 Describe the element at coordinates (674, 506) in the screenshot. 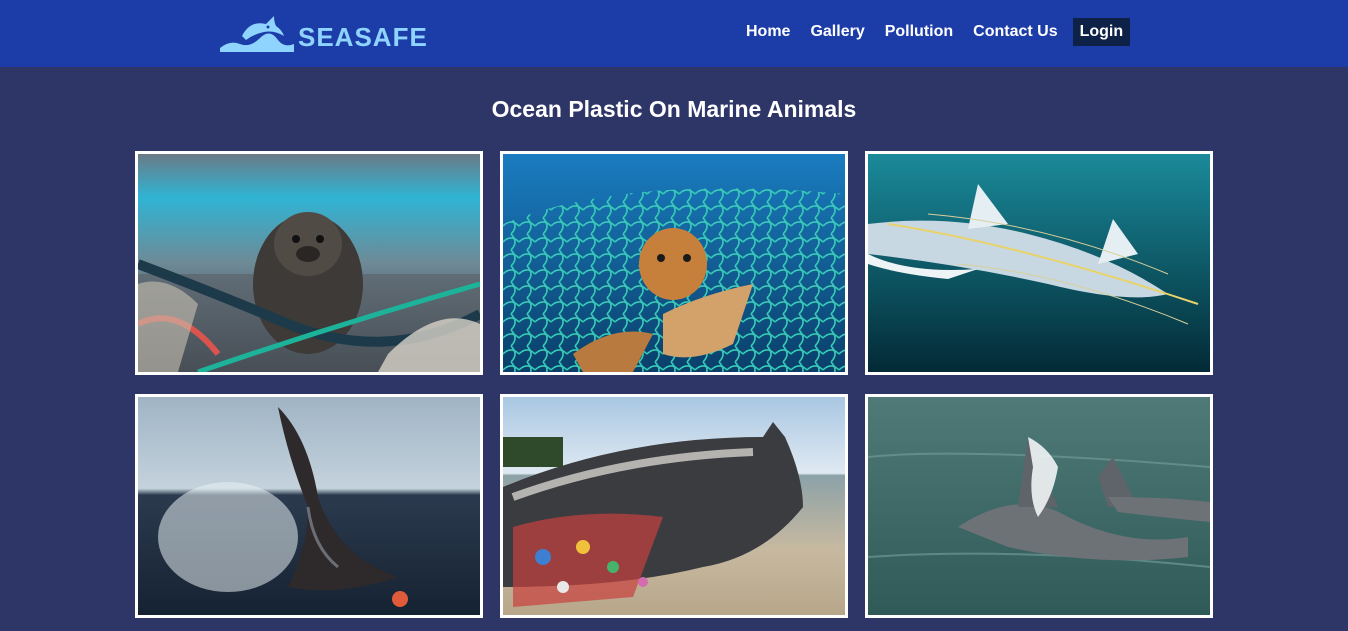

I see `gallery-image-whale-plastic-beach` at that location.